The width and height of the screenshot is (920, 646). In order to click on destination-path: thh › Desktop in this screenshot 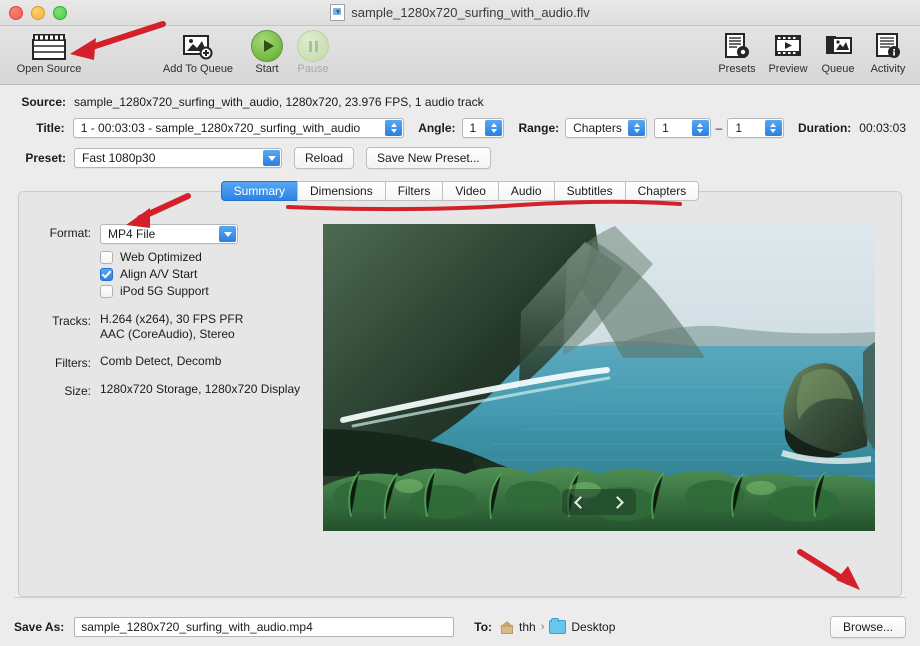, I will do `click(558, 626)`.